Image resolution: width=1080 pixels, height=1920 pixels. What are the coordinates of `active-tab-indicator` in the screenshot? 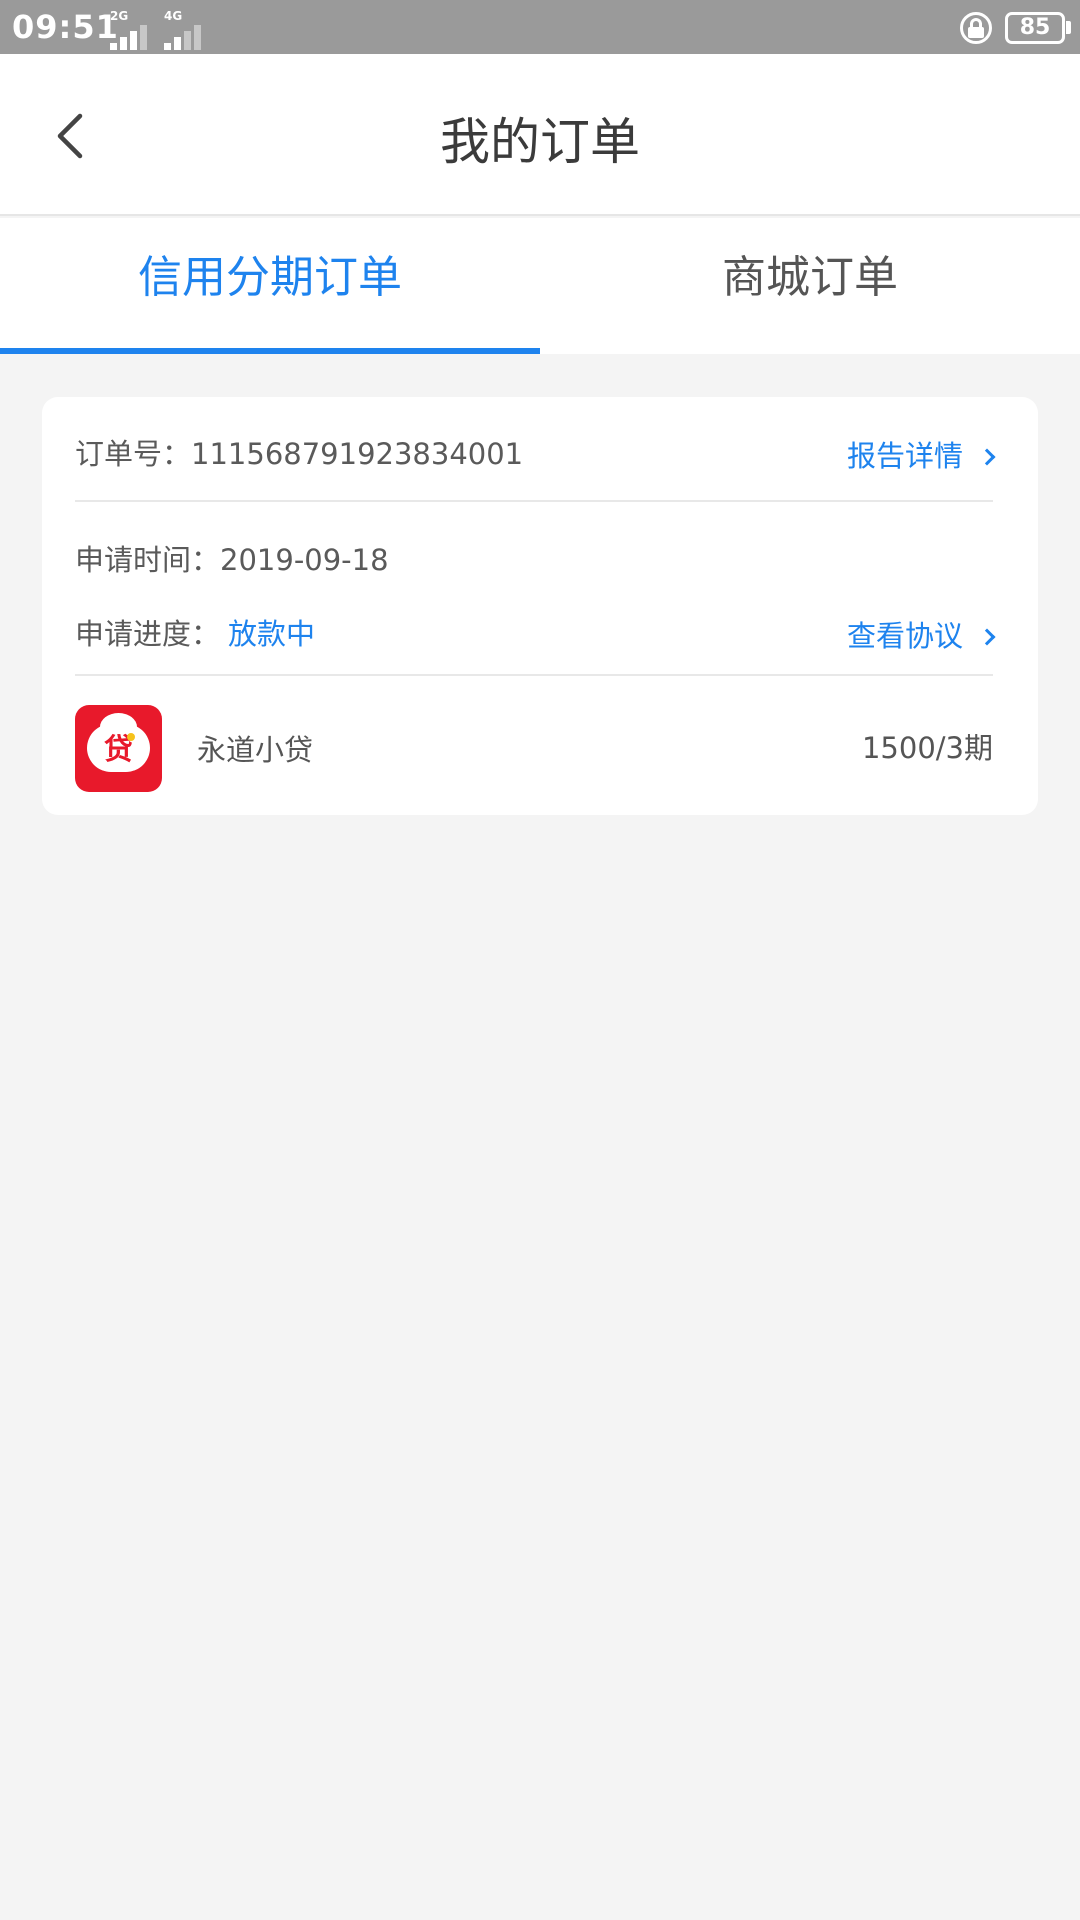 It's located at (270, 351).